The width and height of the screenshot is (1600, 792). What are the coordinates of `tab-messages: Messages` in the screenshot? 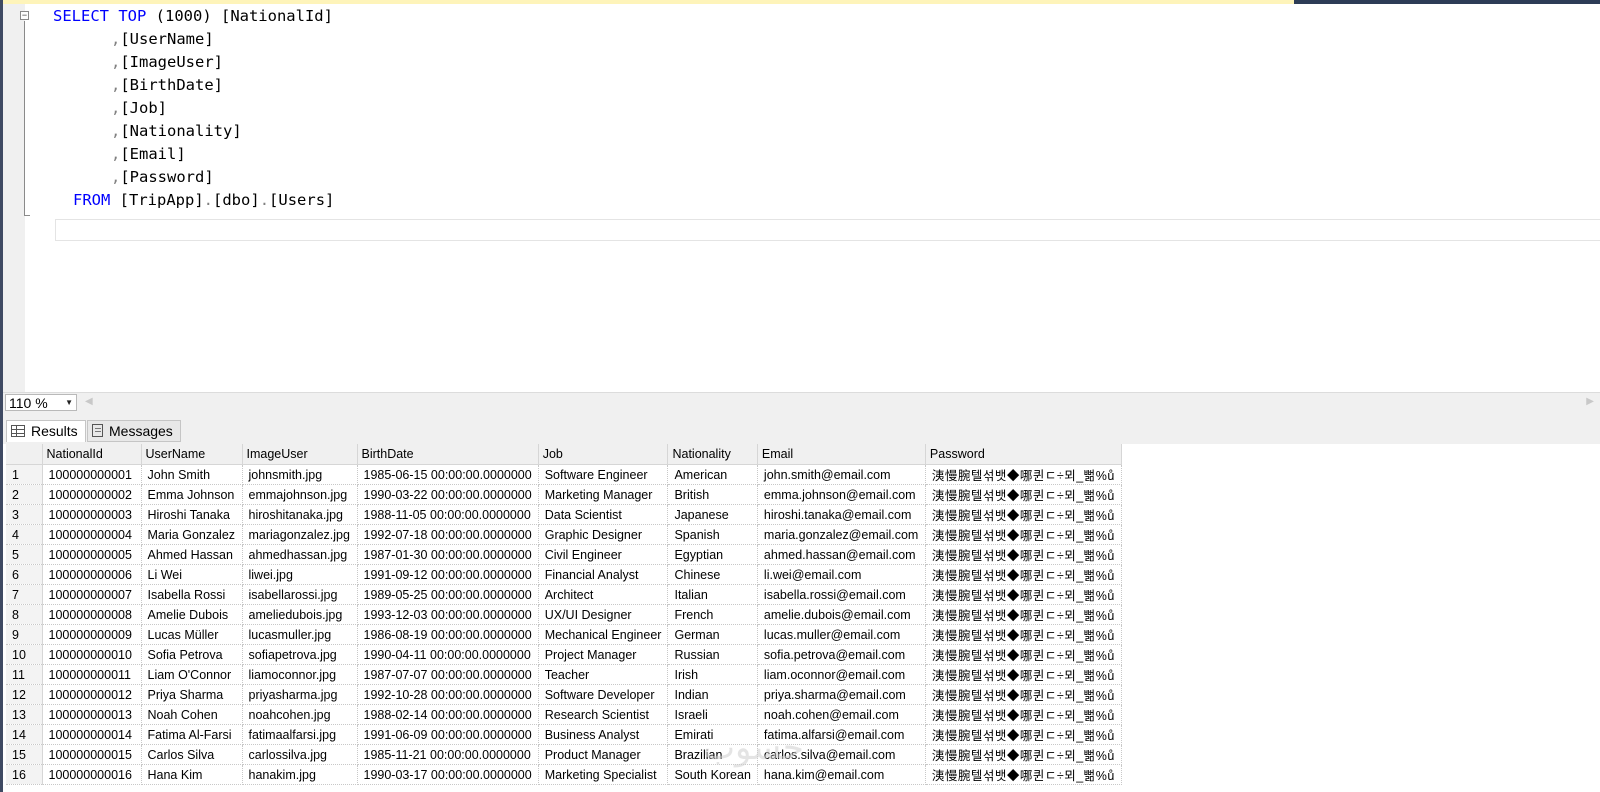 It's located at (134, 431).